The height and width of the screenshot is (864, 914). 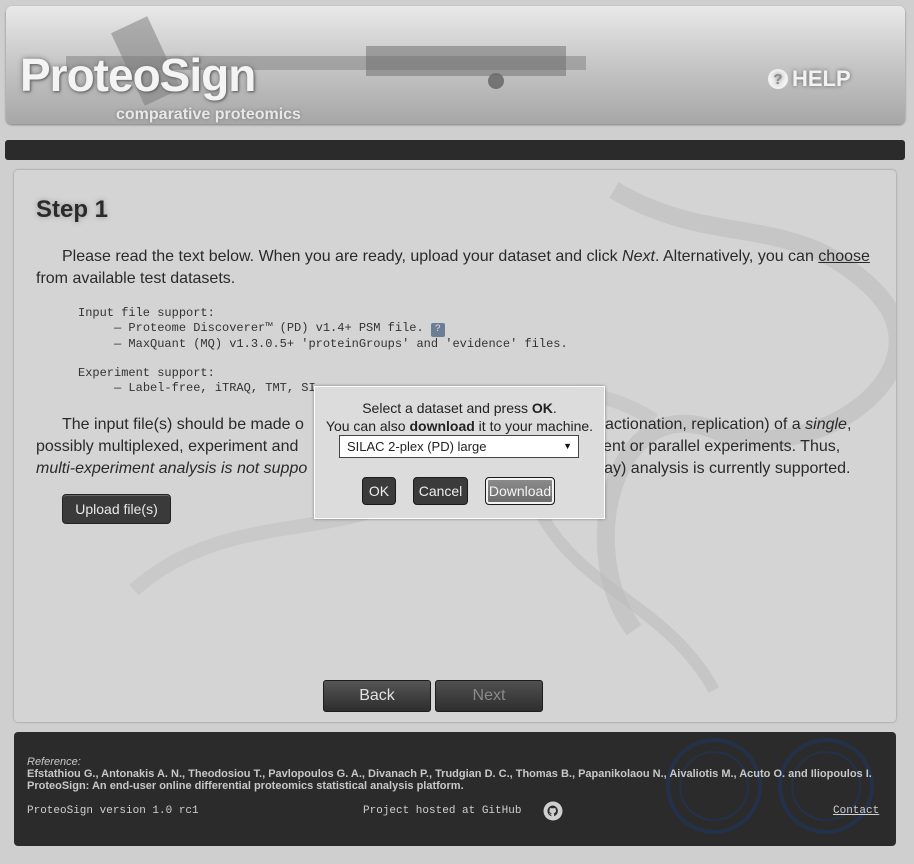 What do you see at coordinates (116, 509) in the screenshot?
I see `upload-files-button: Upload file(s)` at bounding box center [116, 509].